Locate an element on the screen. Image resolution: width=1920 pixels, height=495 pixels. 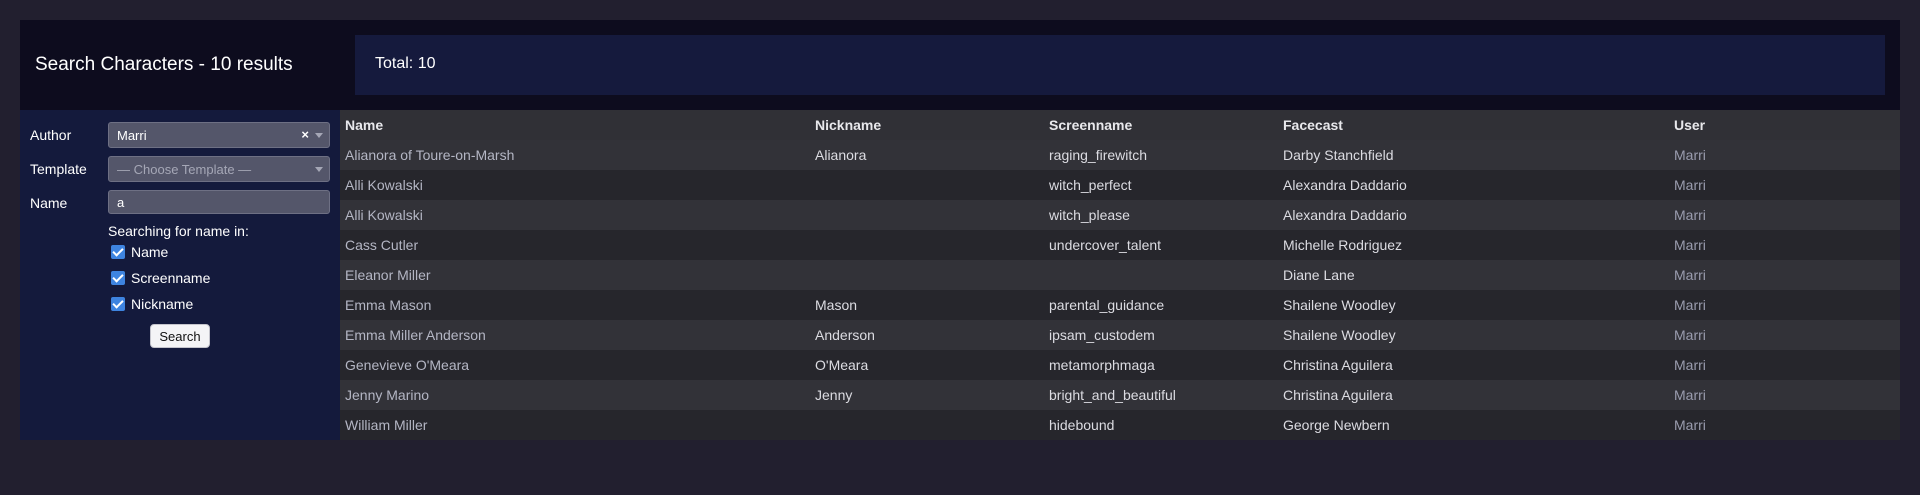
template-select: — Choose Template — is located at coordinates (219, 169).